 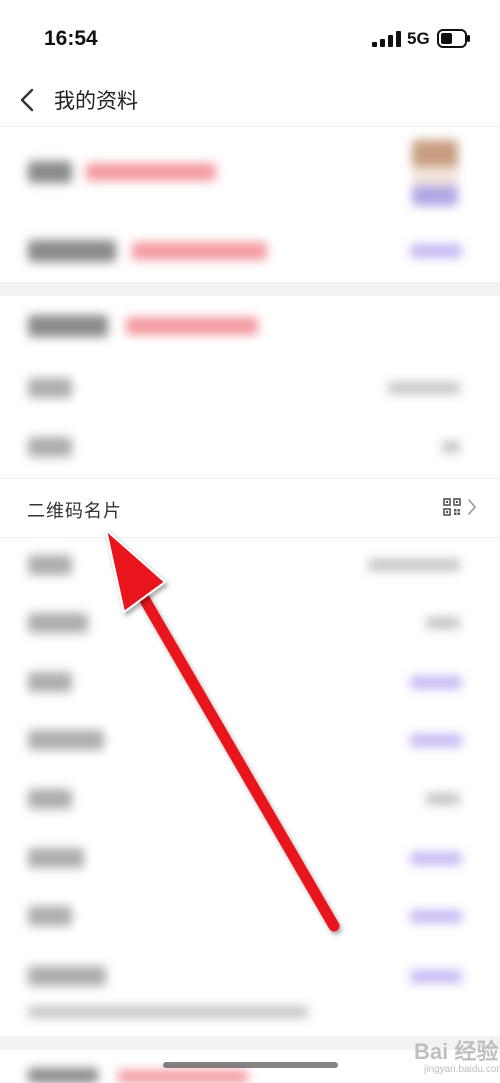 I want to click on baidu-jingyan-watermark: Bai 经验 jingyan.baidu.com, so click(x=442, y=1051).